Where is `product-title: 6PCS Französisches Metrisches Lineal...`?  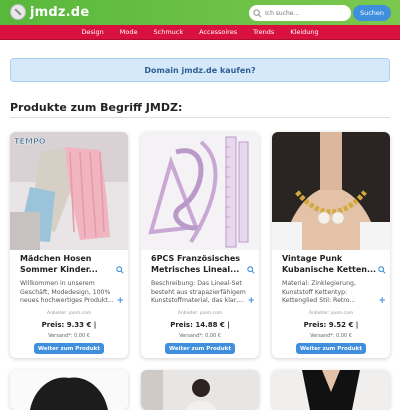
product-title: 6PCS Französisches Metrisches Lineal... is located at coordinates (201, 264).